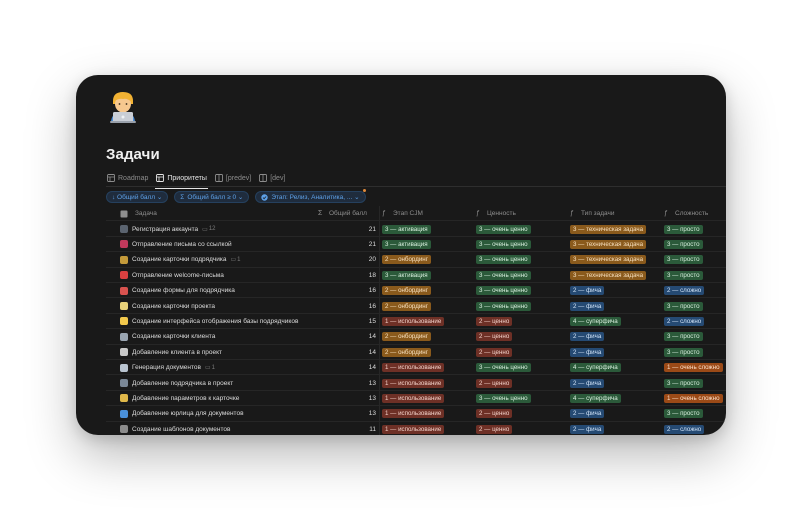 The height and width of the screenshot is (509, 800). I want to click on task-name-cell: Добавление юрлица для документов, so click(217, 413).